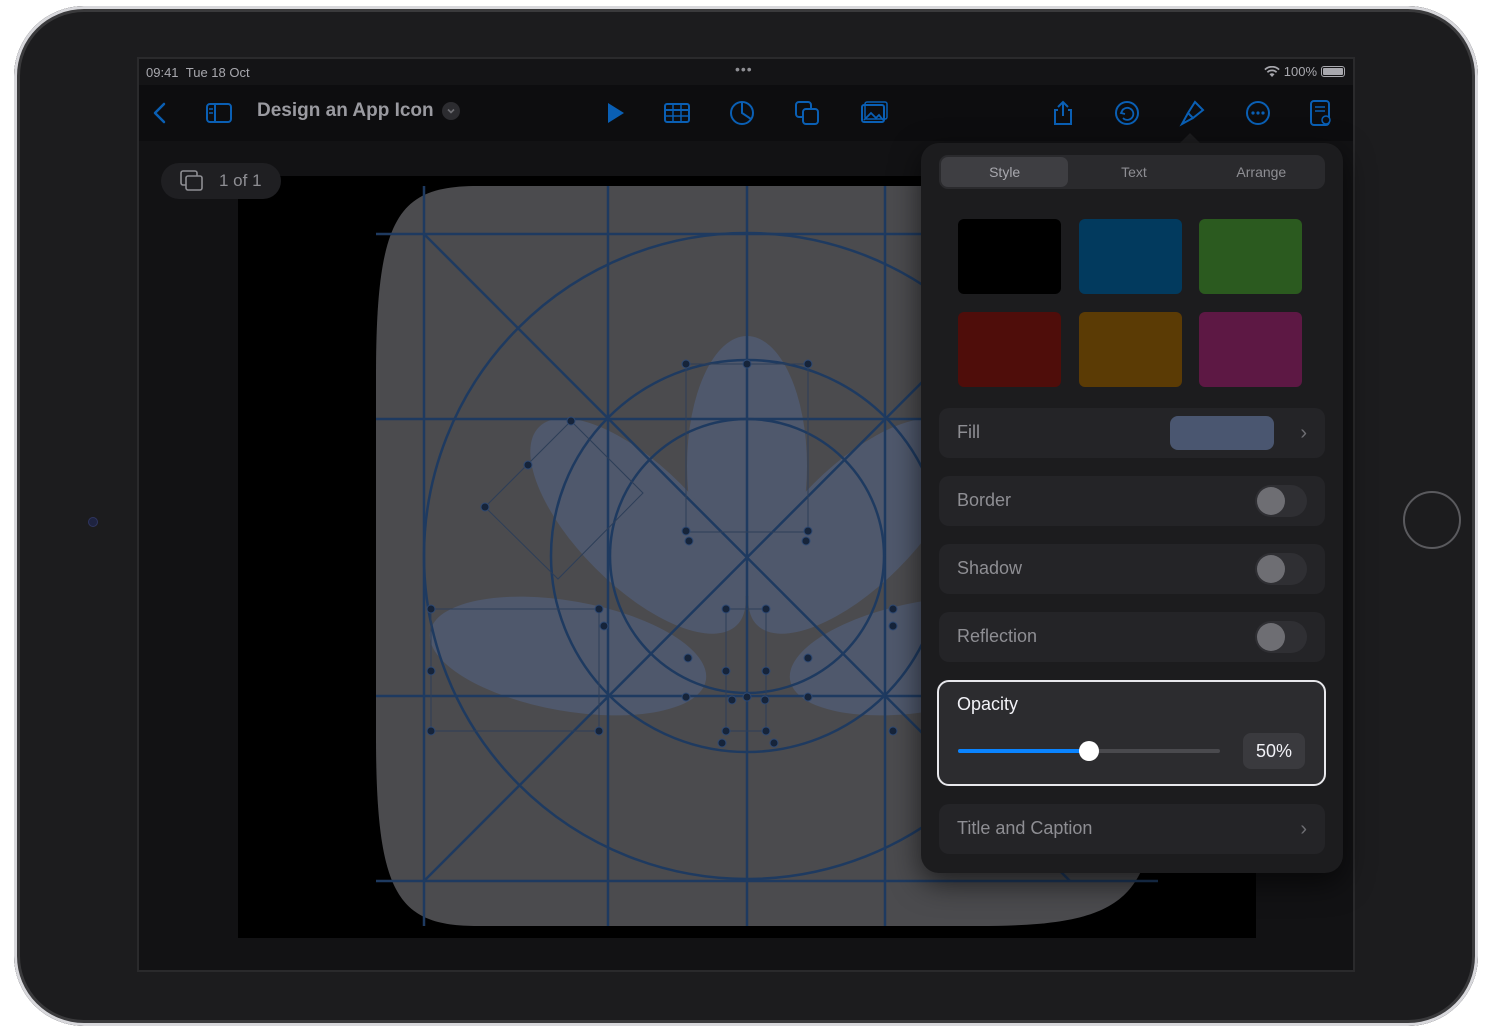 The height and width of the screenshot is (1026, 1489). What do you see at coordinates (744, 69) in the screenshot?
I see `multitasking-dots: •••` at bounding box center [744, 69].